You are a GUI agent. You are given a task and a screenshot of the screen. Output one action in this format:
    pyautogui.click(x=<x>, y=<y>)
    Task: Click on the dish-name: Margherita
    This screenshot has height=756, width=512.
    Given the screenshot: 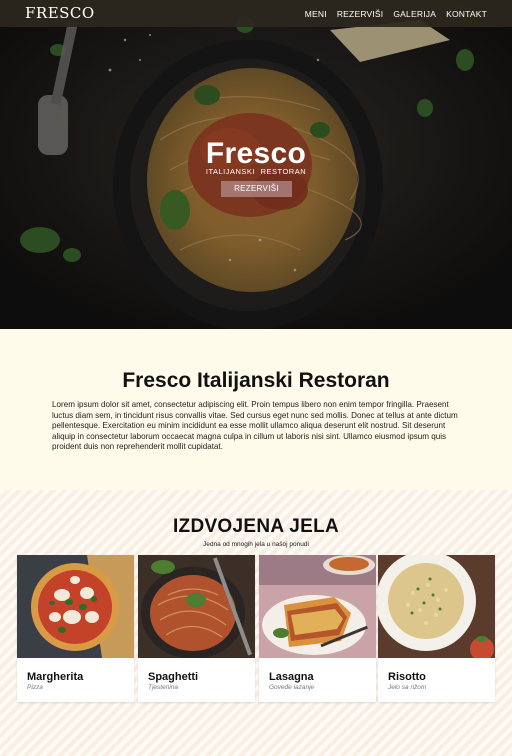 What is the action you would take?
    pyautogui.click(x=55, y=677)
    